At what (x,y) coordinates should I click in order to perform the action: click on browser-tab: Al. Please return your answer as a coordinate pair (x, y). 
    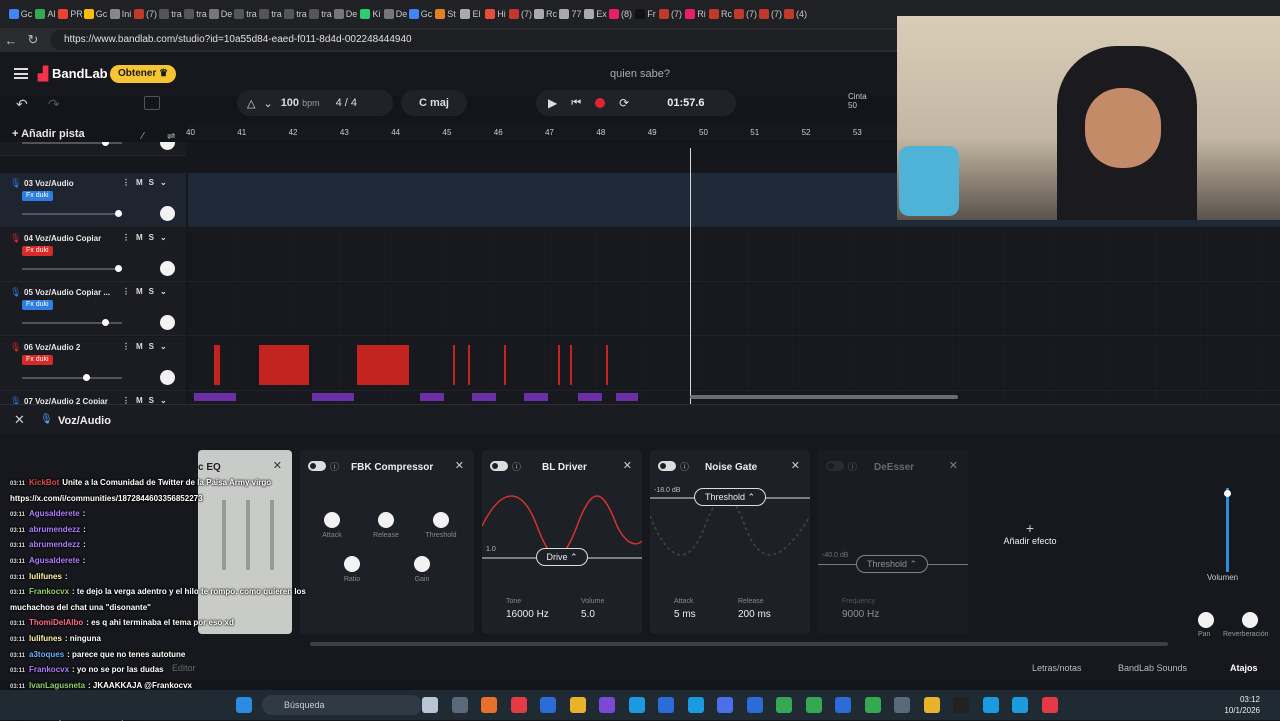
    Looking at the image, I should click on (45, 14).